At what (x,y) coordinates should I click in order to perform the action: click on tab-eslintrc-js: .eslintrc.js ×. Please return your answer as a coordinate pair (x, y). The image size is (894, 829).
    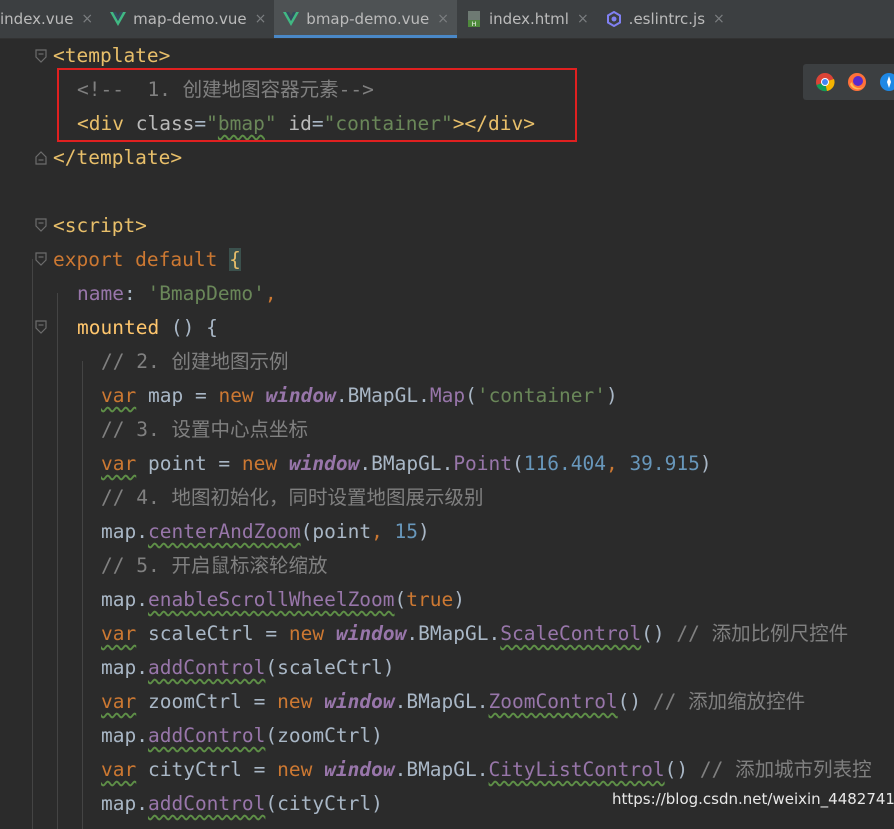
    Looking at the image, I should click on (665, 19).